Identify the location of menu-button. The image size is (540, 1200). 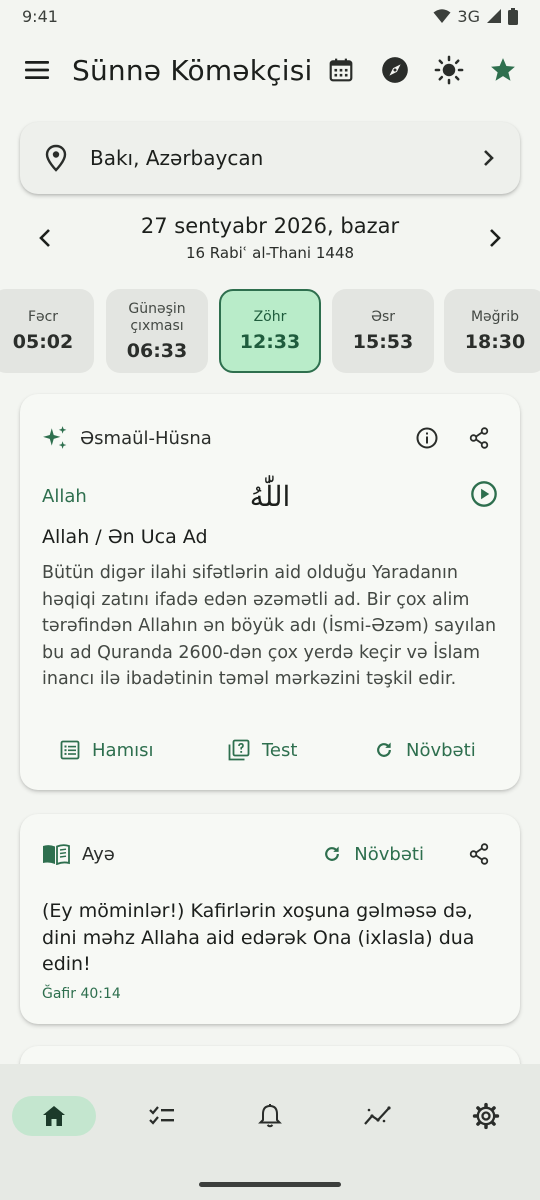
(37, 70).